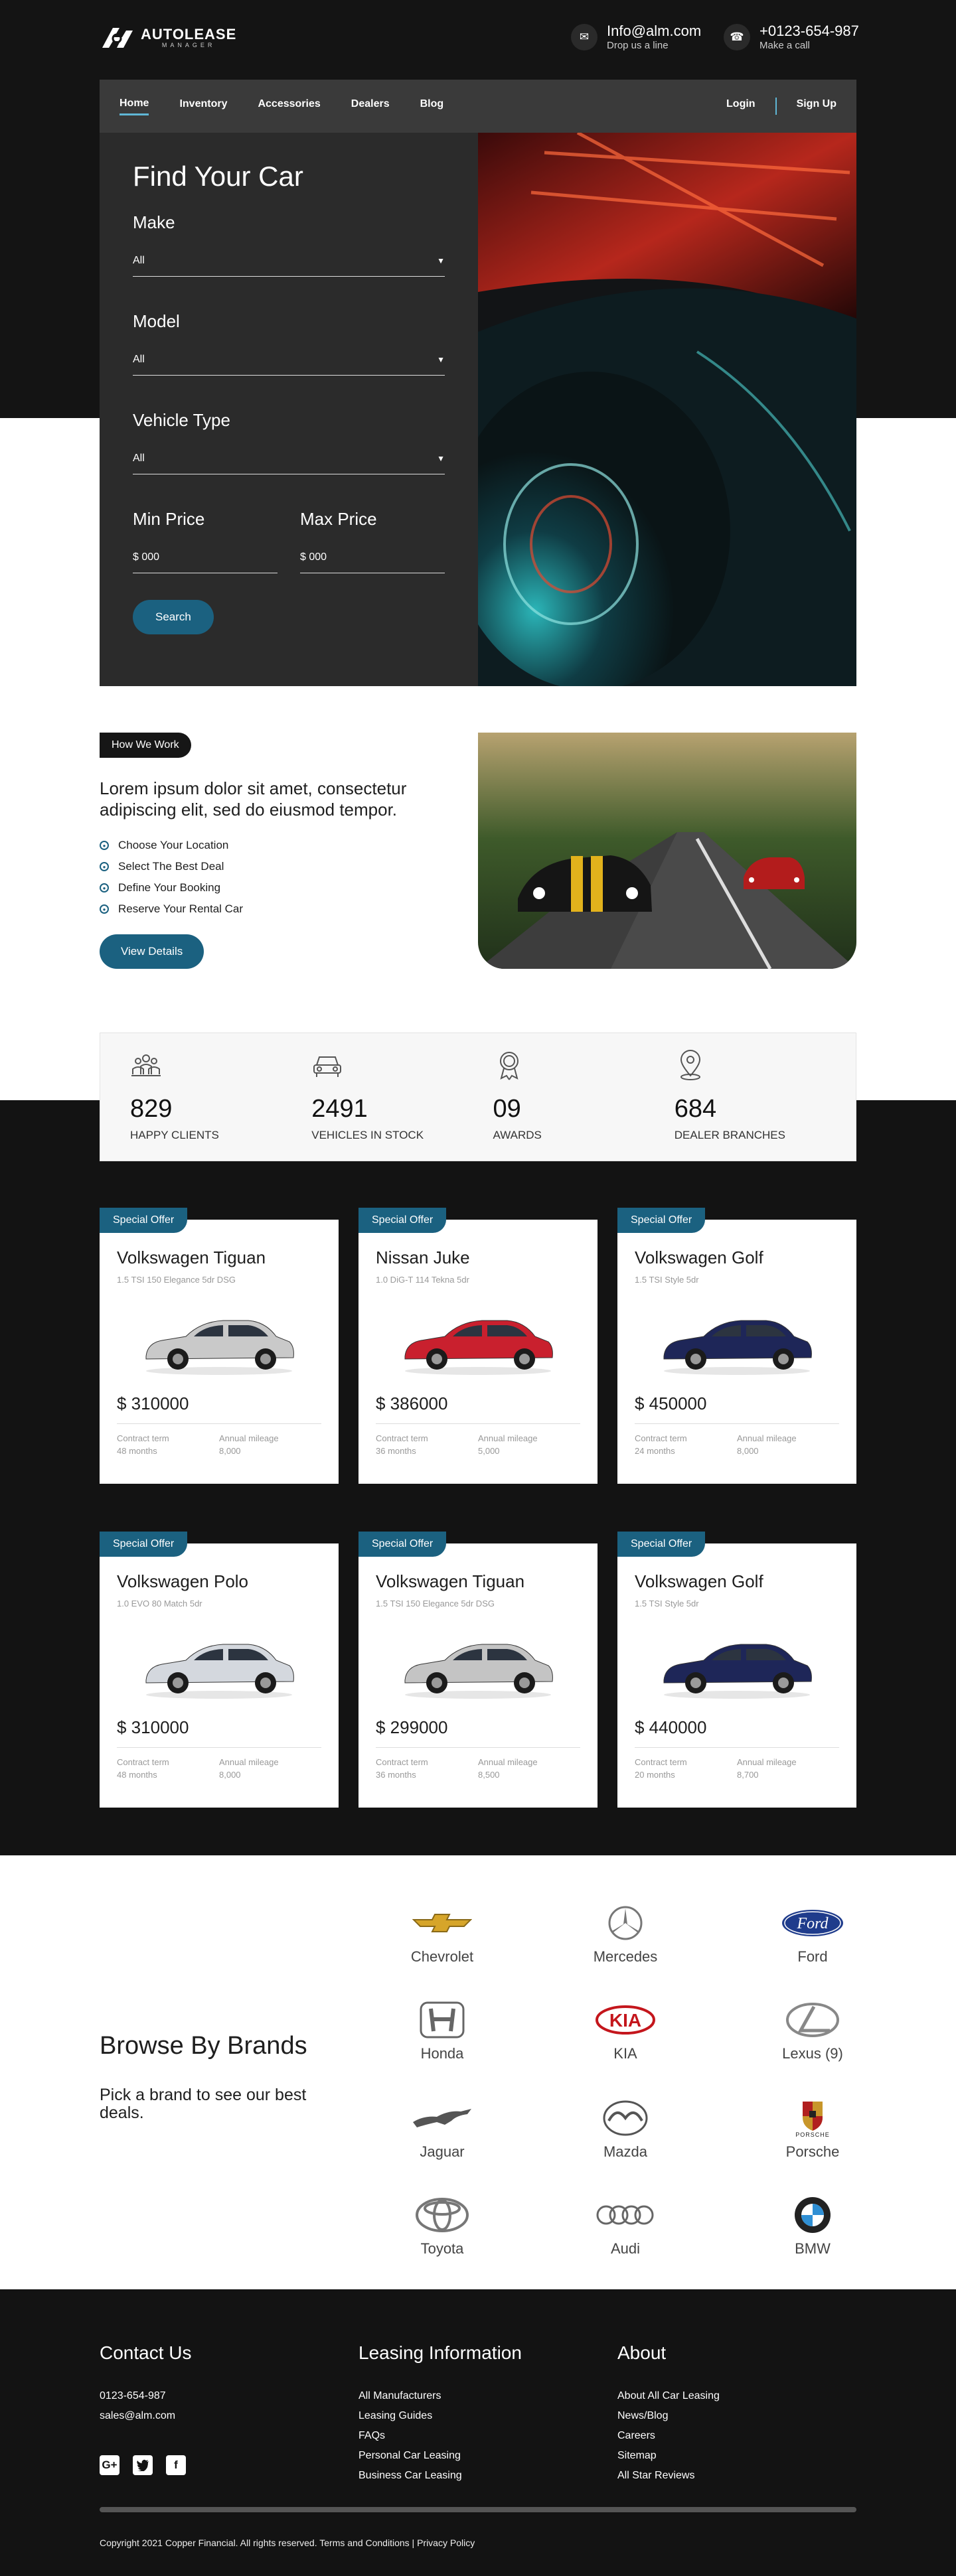 The height and width of the screenshot is (2576, 956). What do you see at coordinates (203, 2104) in the screenshot?
I see `brands-subtitle: Pick a brand to see our best deals.` at bounding box center [203, 2104].